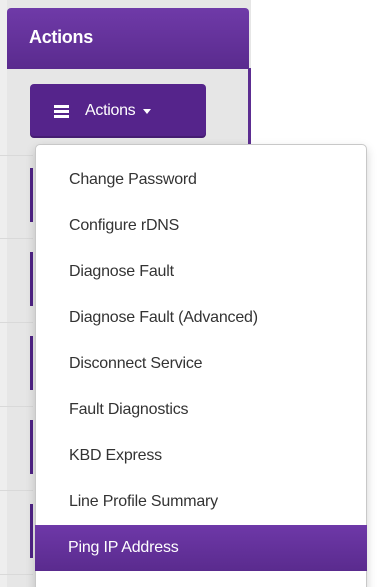  I want to click on actions-dropdown-button: Actions, so click(118, 111).